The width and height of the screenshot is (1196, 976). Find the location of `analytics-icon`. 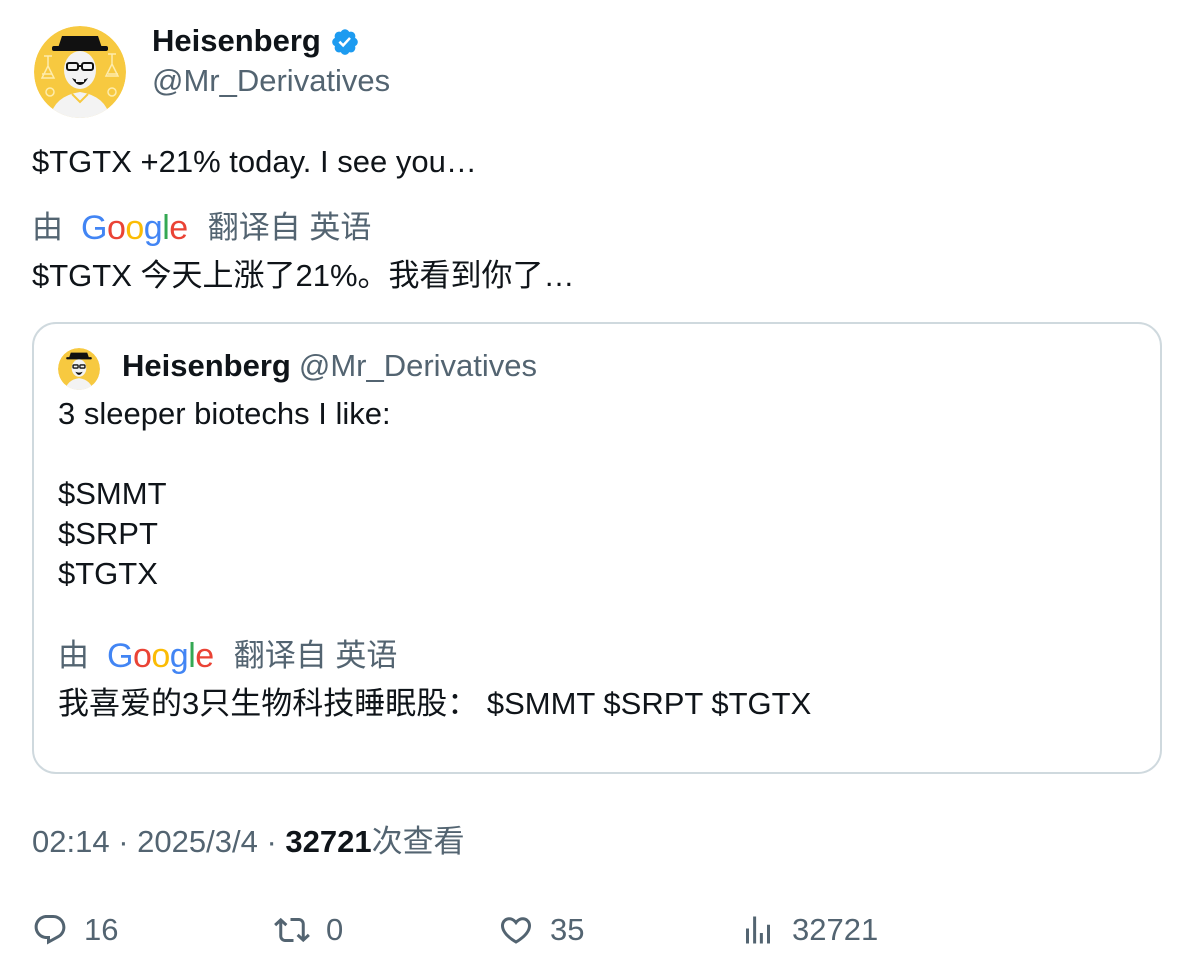

analytics-icon is located at coordinates (758, 930).